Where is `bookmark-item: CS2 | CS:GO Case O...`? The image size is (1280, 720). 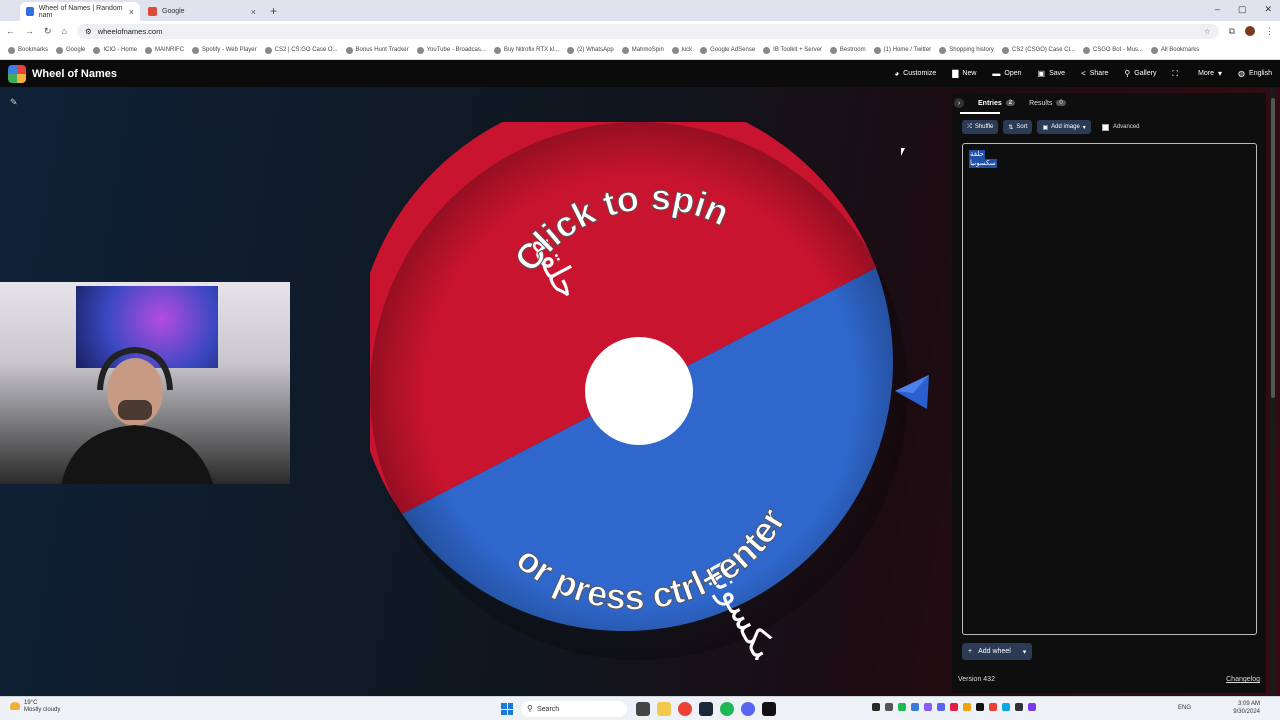 bookmark-item: CS2 | CS:GO Case O... is located at coordinates (301, 50).